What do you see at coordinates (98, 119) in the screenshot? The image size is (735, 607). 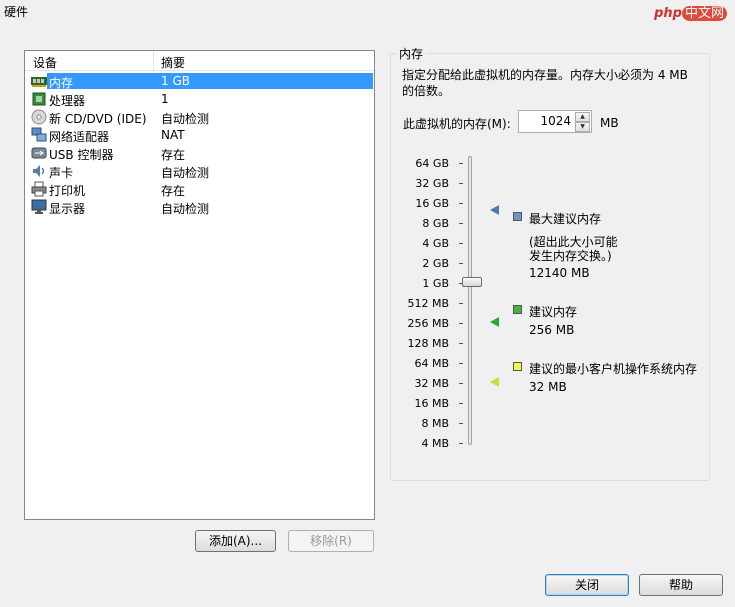 I see `device-name: 新 CD/DVD (IDE)` at bounding box center [98, 119].